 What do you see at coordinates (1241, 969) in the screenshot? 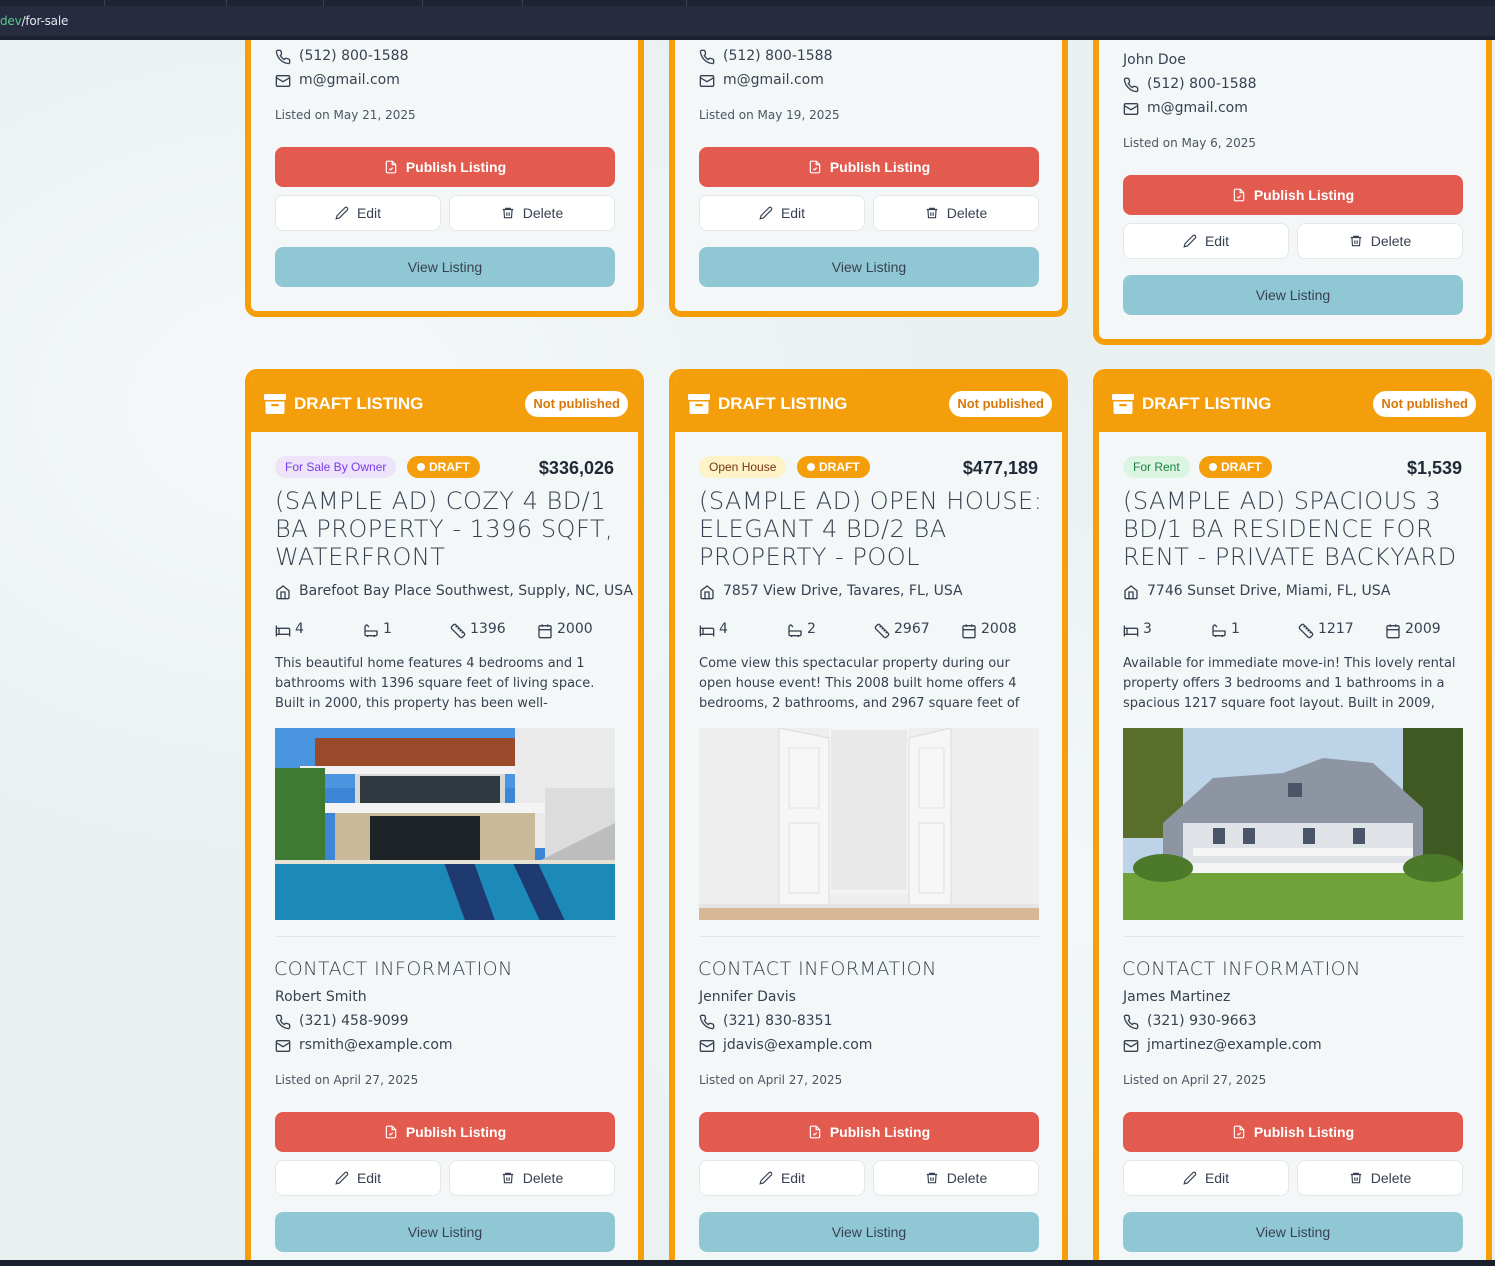
I see `contact-information-heading: CONTACT INFORMATION` at bounding box center [1241, 969].